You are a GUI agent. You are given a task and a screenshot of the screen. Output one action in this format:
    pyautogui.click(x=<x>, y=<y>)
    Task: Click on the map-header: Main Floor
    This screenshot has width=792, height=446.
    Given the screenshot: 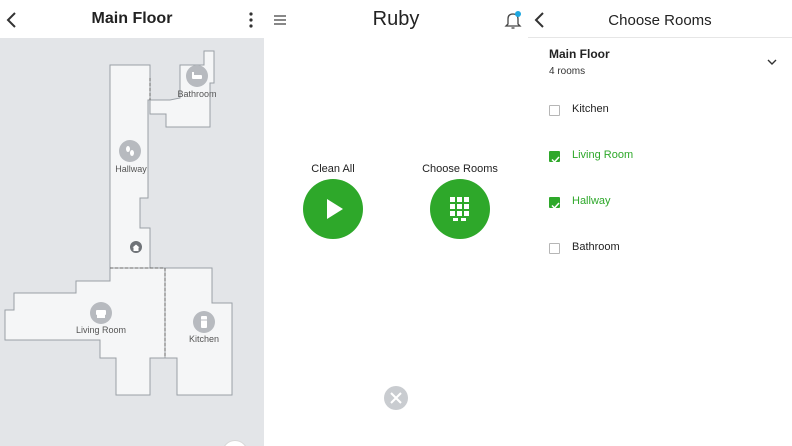 What is the action you would take?
    pyautogui.click(x=132, y=19)
    